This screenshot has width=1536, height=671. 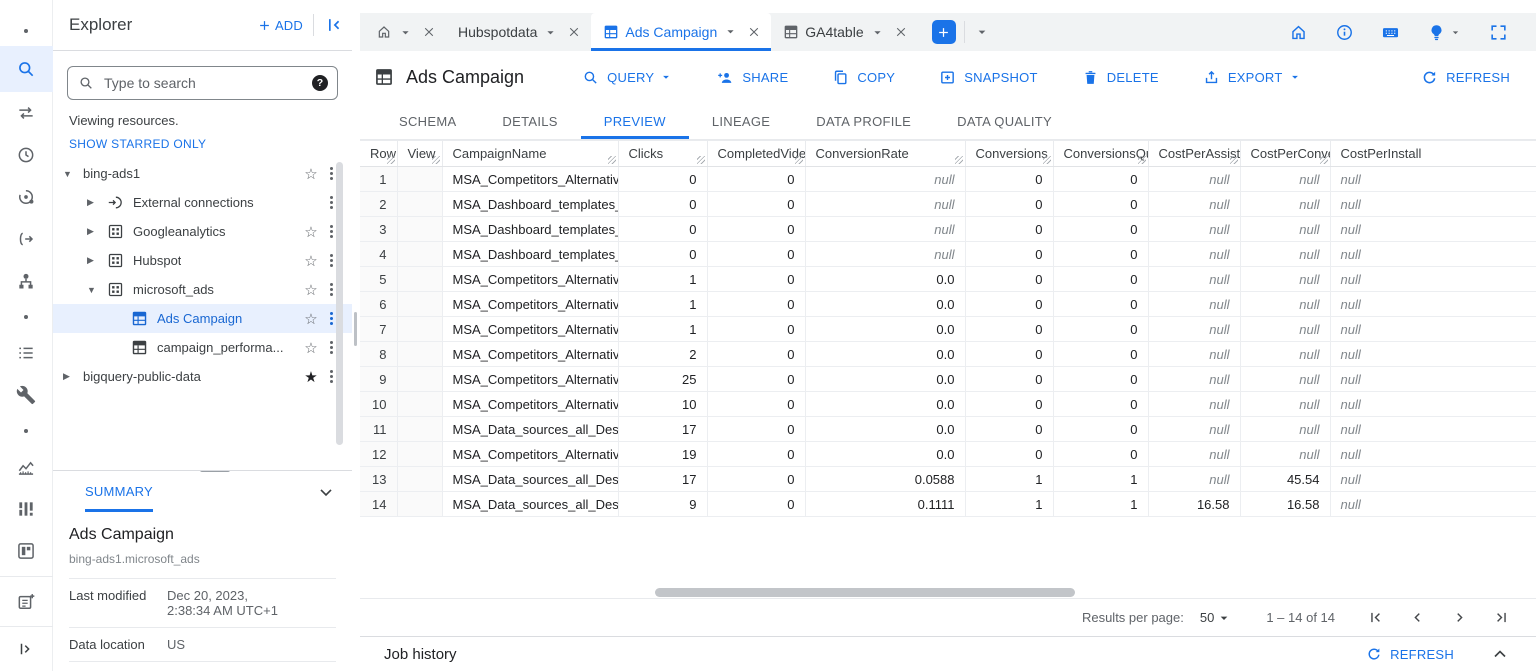 What do you see at coordinates (26, 239) in the screenshot?
I see `dataform-icon` at bounding box center [26, 239].